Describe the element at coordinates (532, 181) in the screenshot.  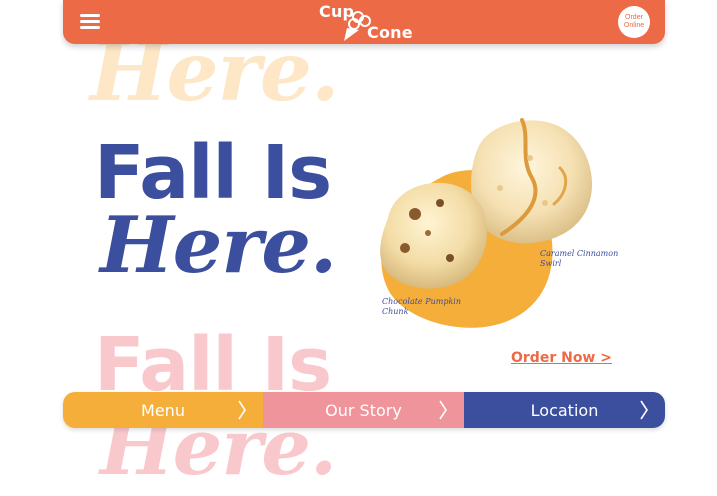
I see `caramel-scoop` at that location.